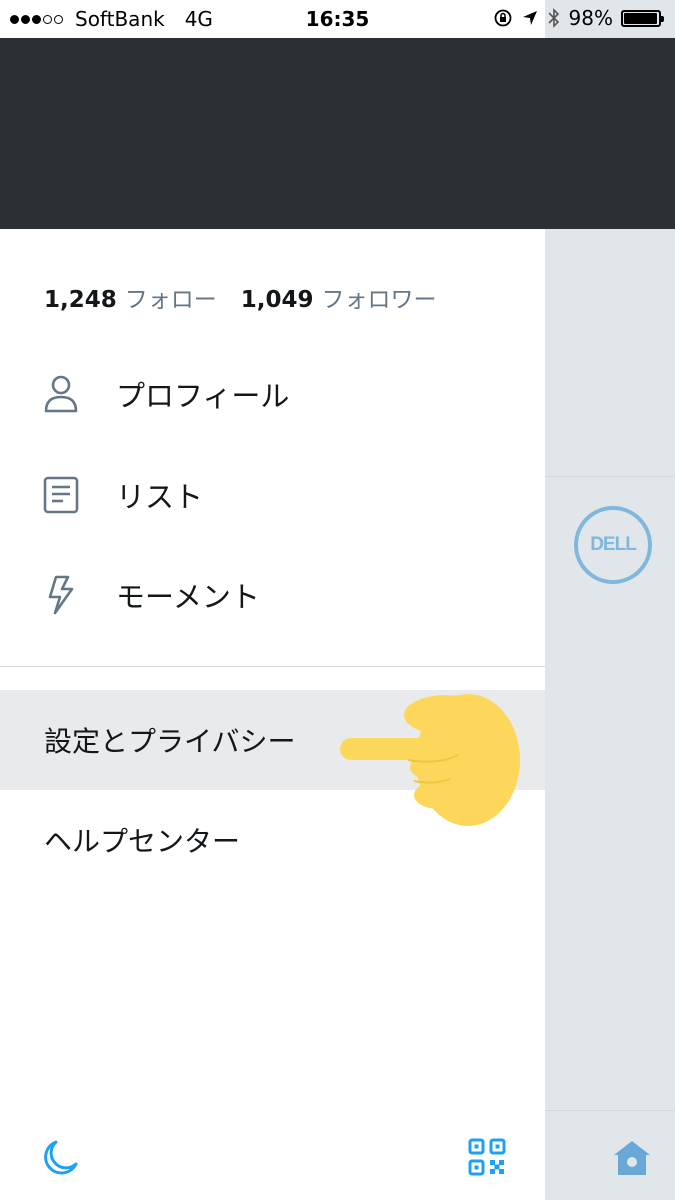  What do you see at coordinates (610, 1110) in the screenshot?
I see `tab-bar-divider` at bounding box center [610, 1110].